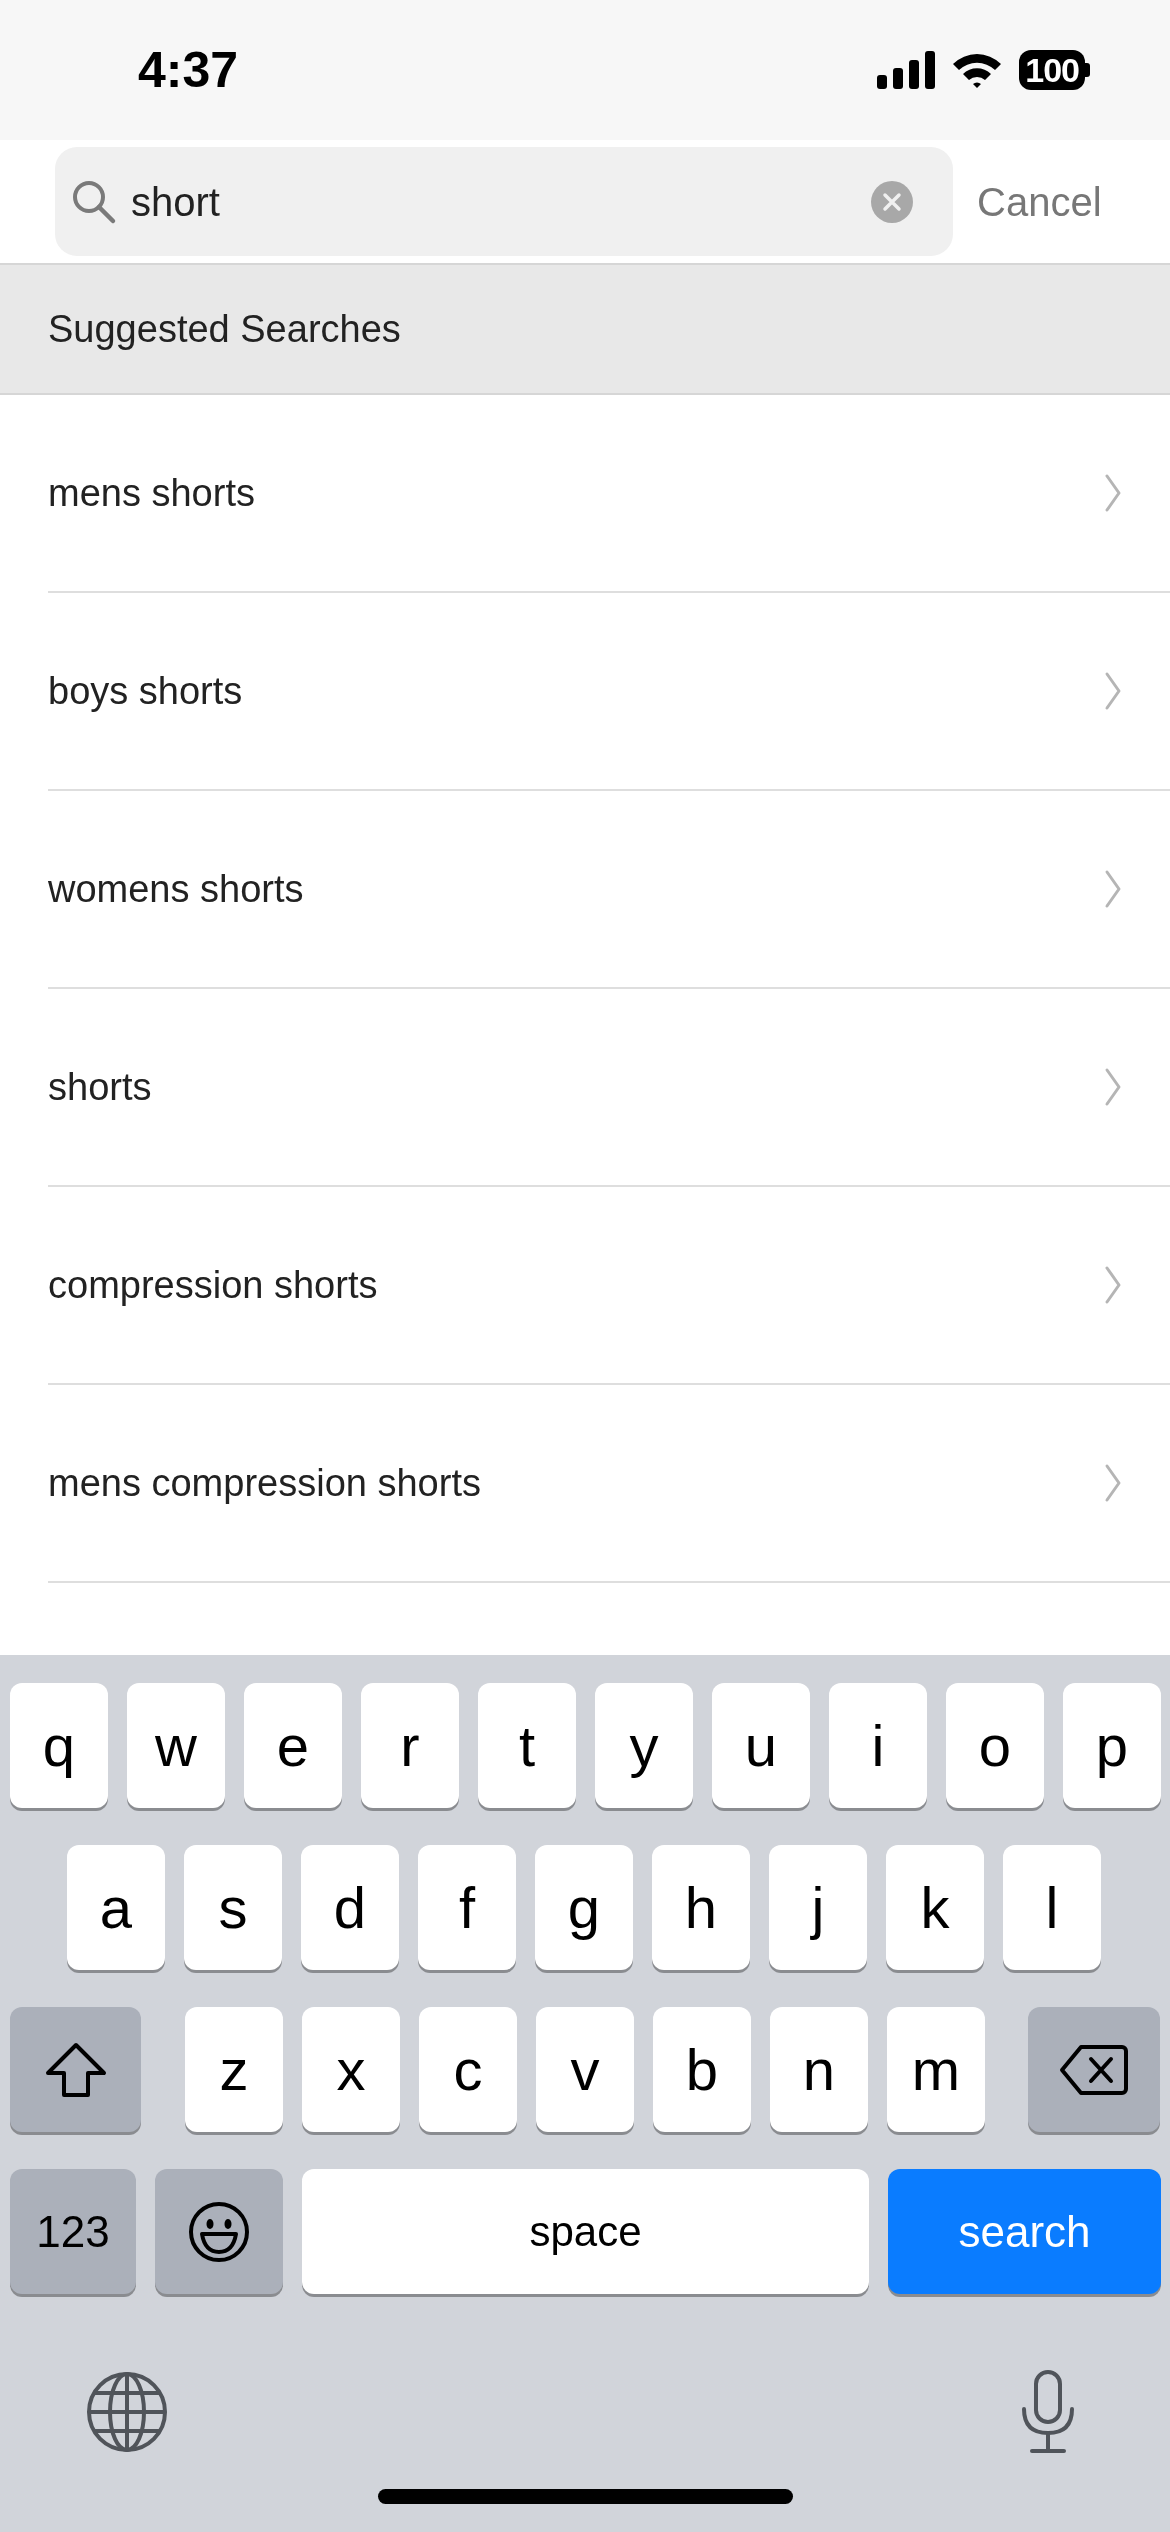 Image resolution: width=1170 pixels, height=2532 pixels. I want to click on numbers-key: 123, so click(73, 2231).